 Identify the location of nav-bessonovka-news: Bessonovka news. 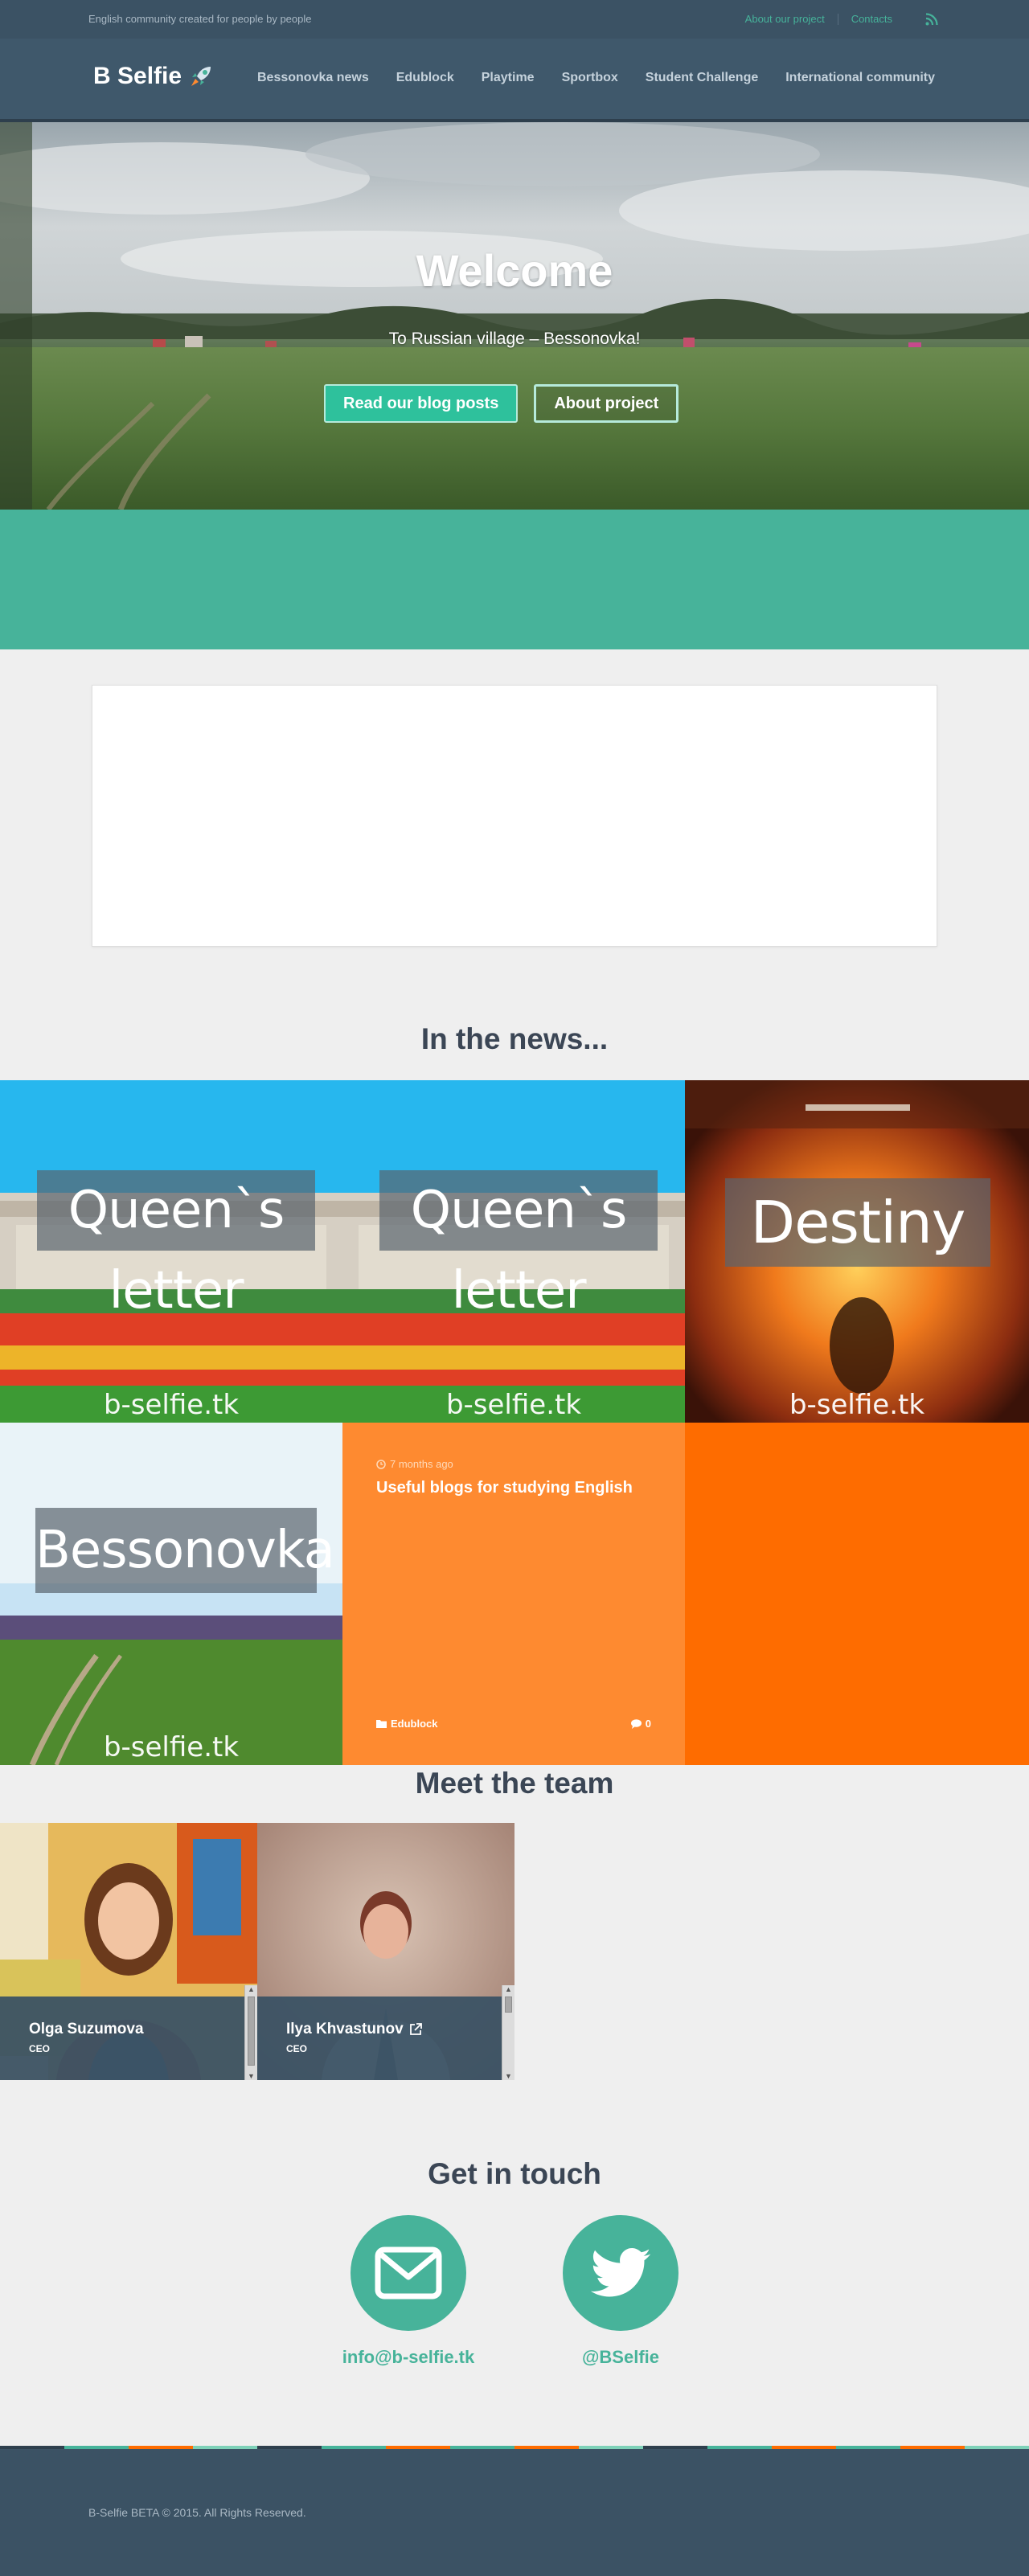
(313, 78).